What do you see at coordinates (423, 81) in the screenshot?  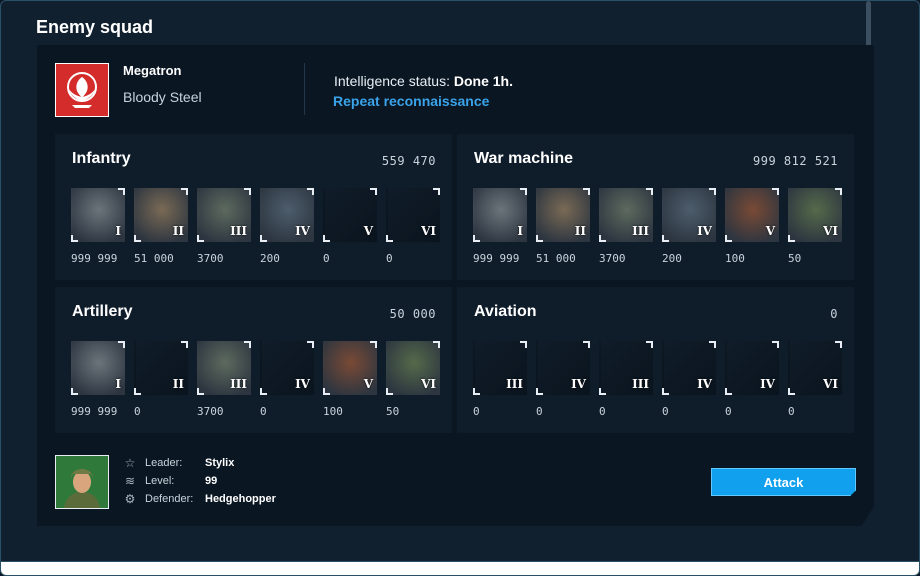 I see `intelligence-status: Intelligence status: Done 1h.` at bounding box center [423, 81].